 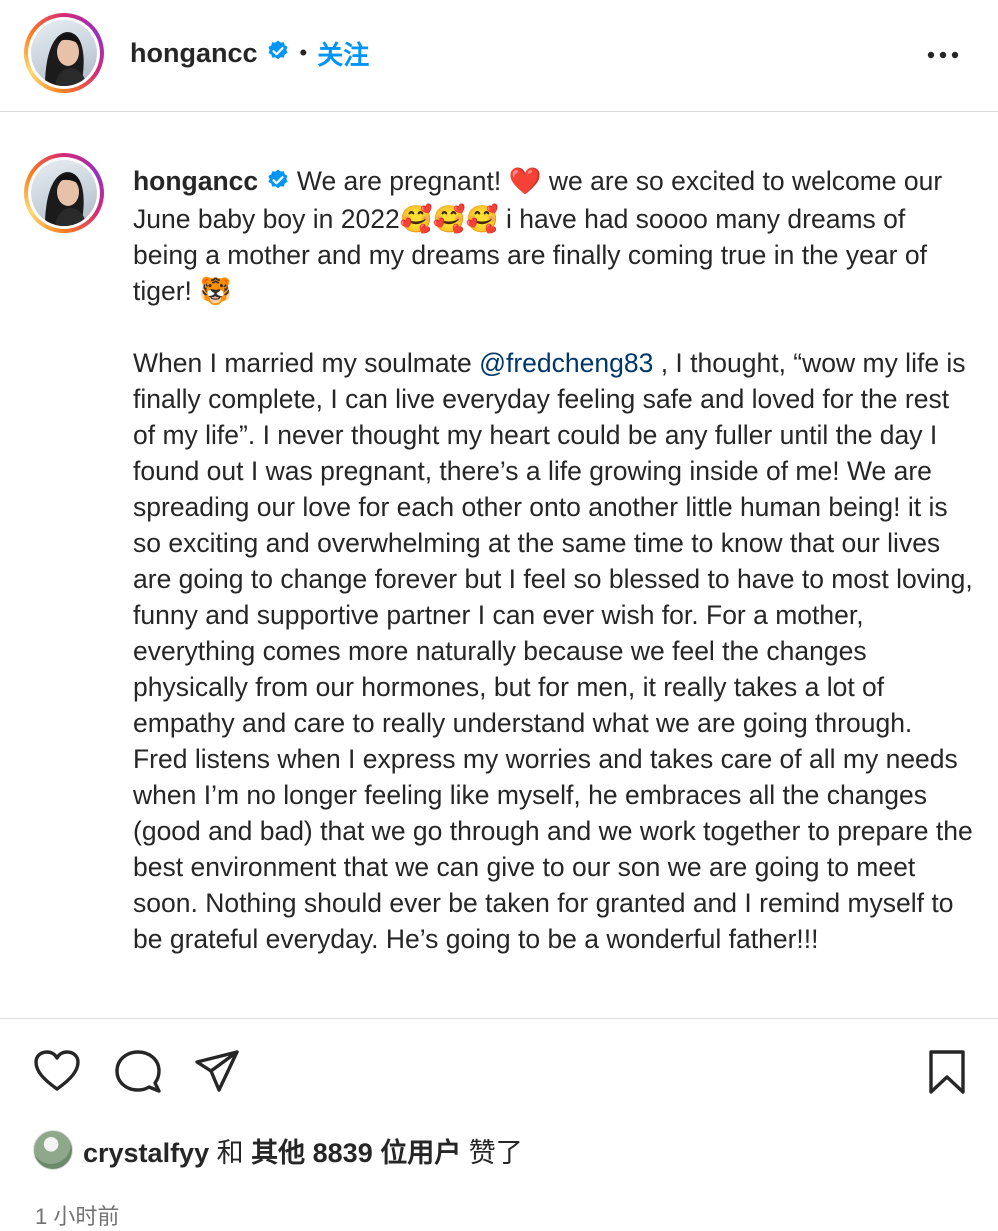 What do you see at coordinates (53, 1150) in the screenshot?
I see `liker-avatar` at bounding box center [53, 1150].